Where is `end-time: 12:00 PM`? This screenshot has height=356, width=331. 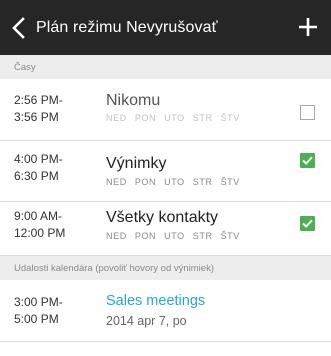 end-time: 12:00 PM is located at coordinates (40, 233).